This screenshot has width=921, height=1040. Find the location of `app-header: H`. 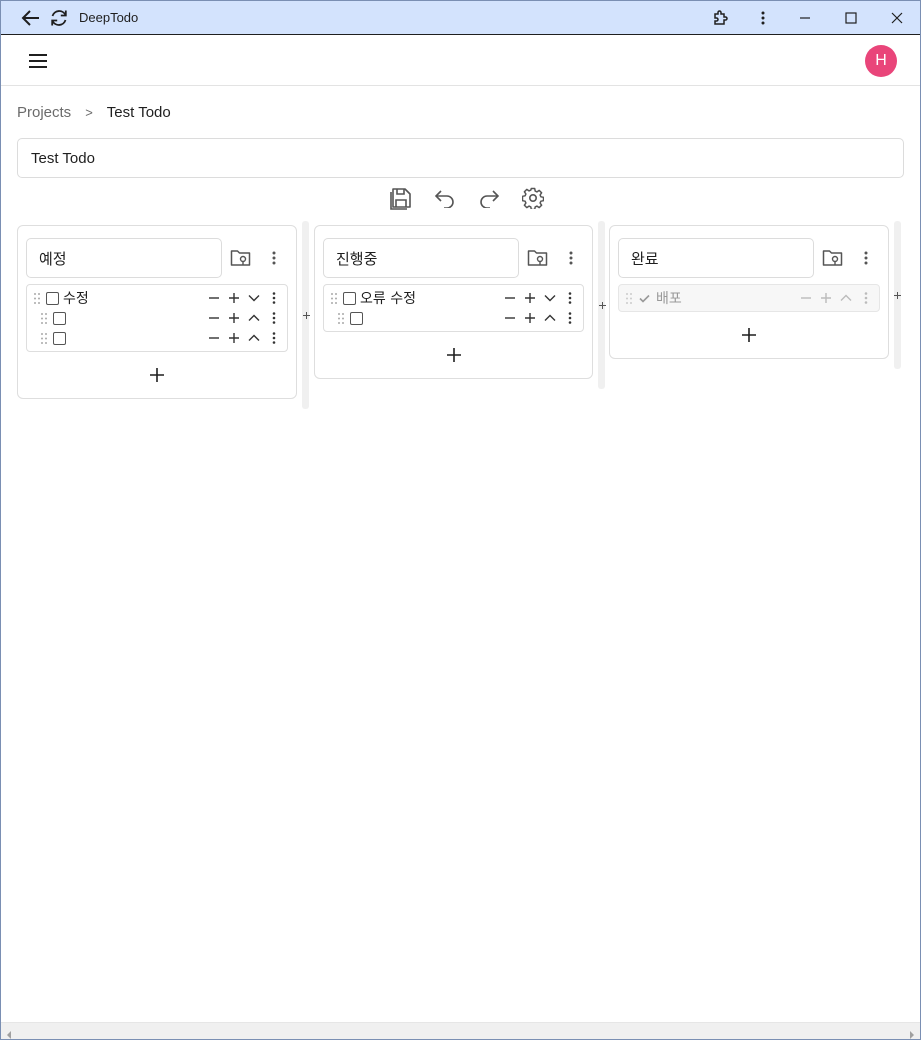

app-header: H is located at coordinates (460, 60).